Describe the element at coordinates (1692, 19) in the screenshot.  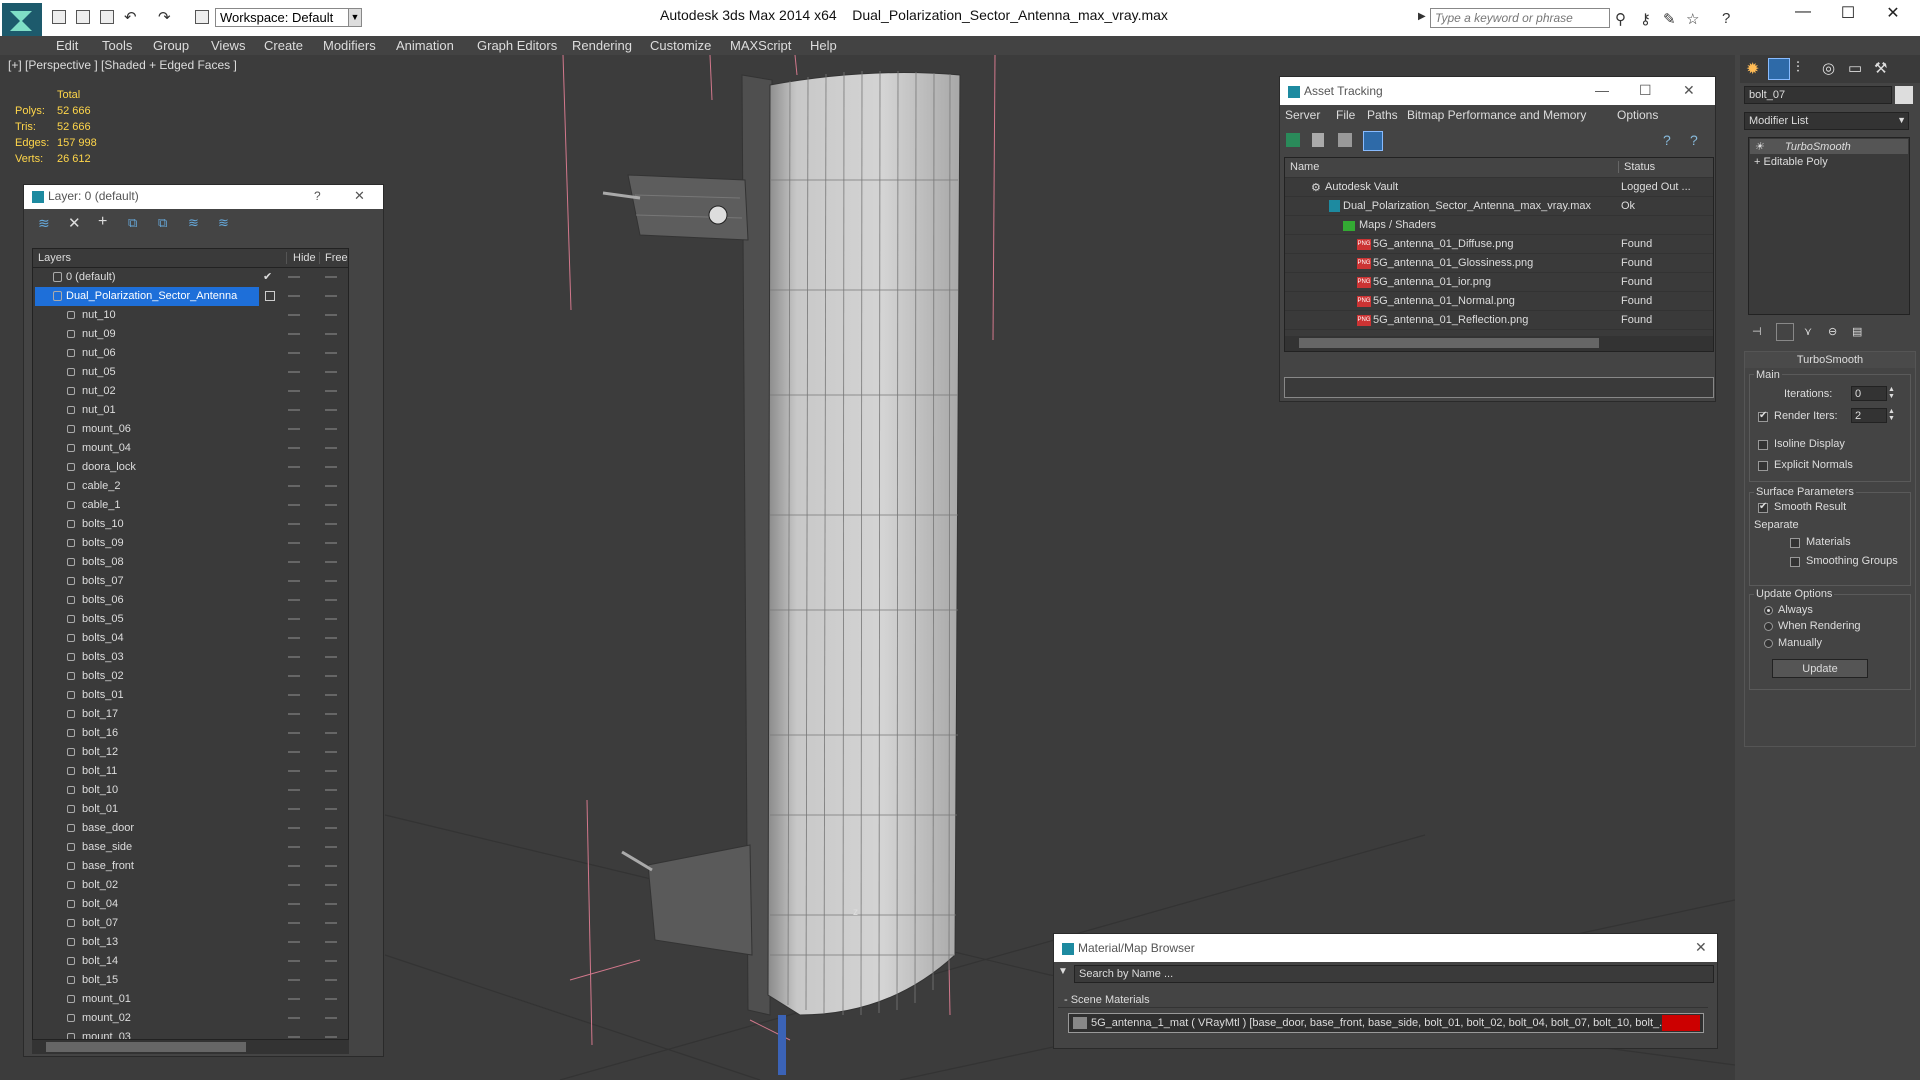
I see `star-icon: ☆` at that location.